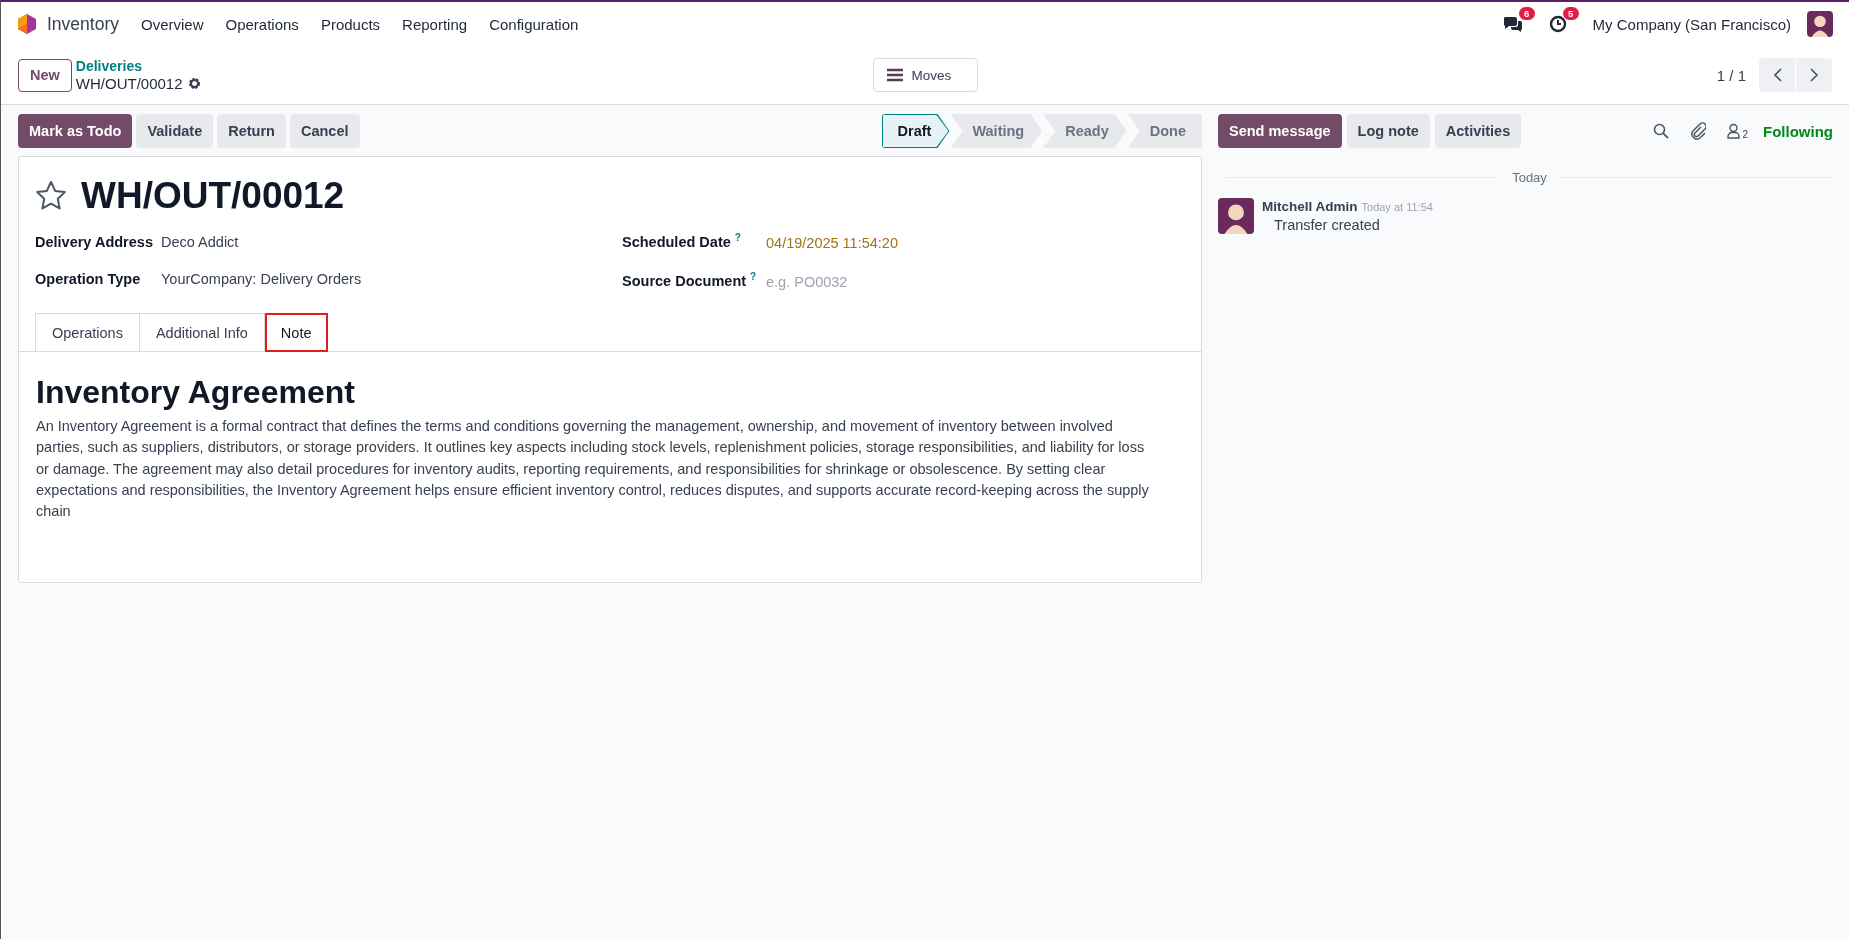 The width and height of the screenshot is (1849, 939). Describe the element at coordinates (1570, 13) in the screenshot. I see `activity-count-badge: 5` at that location.